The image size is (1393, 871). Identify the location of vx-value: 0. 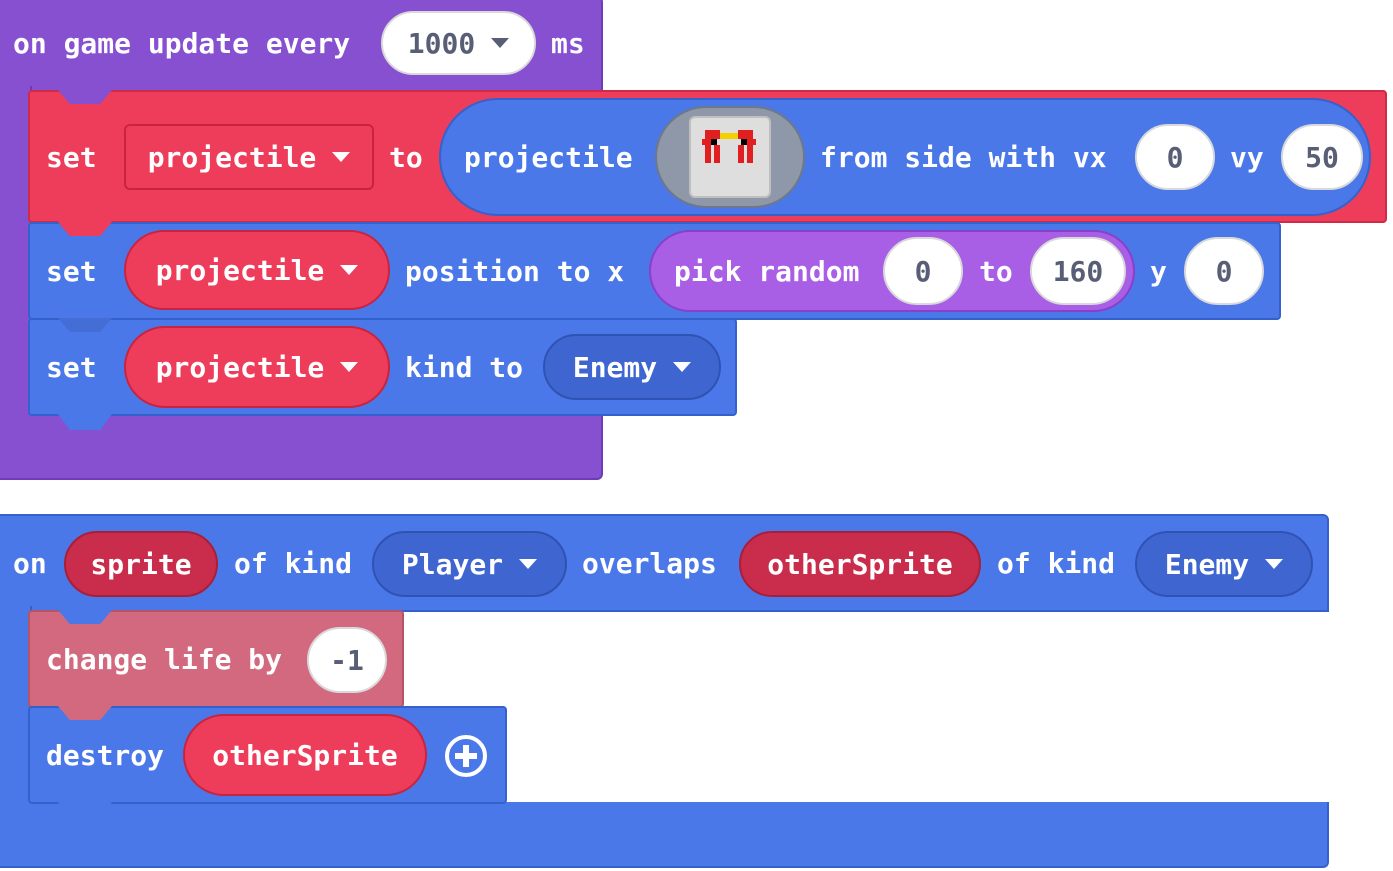
(1175, 157).